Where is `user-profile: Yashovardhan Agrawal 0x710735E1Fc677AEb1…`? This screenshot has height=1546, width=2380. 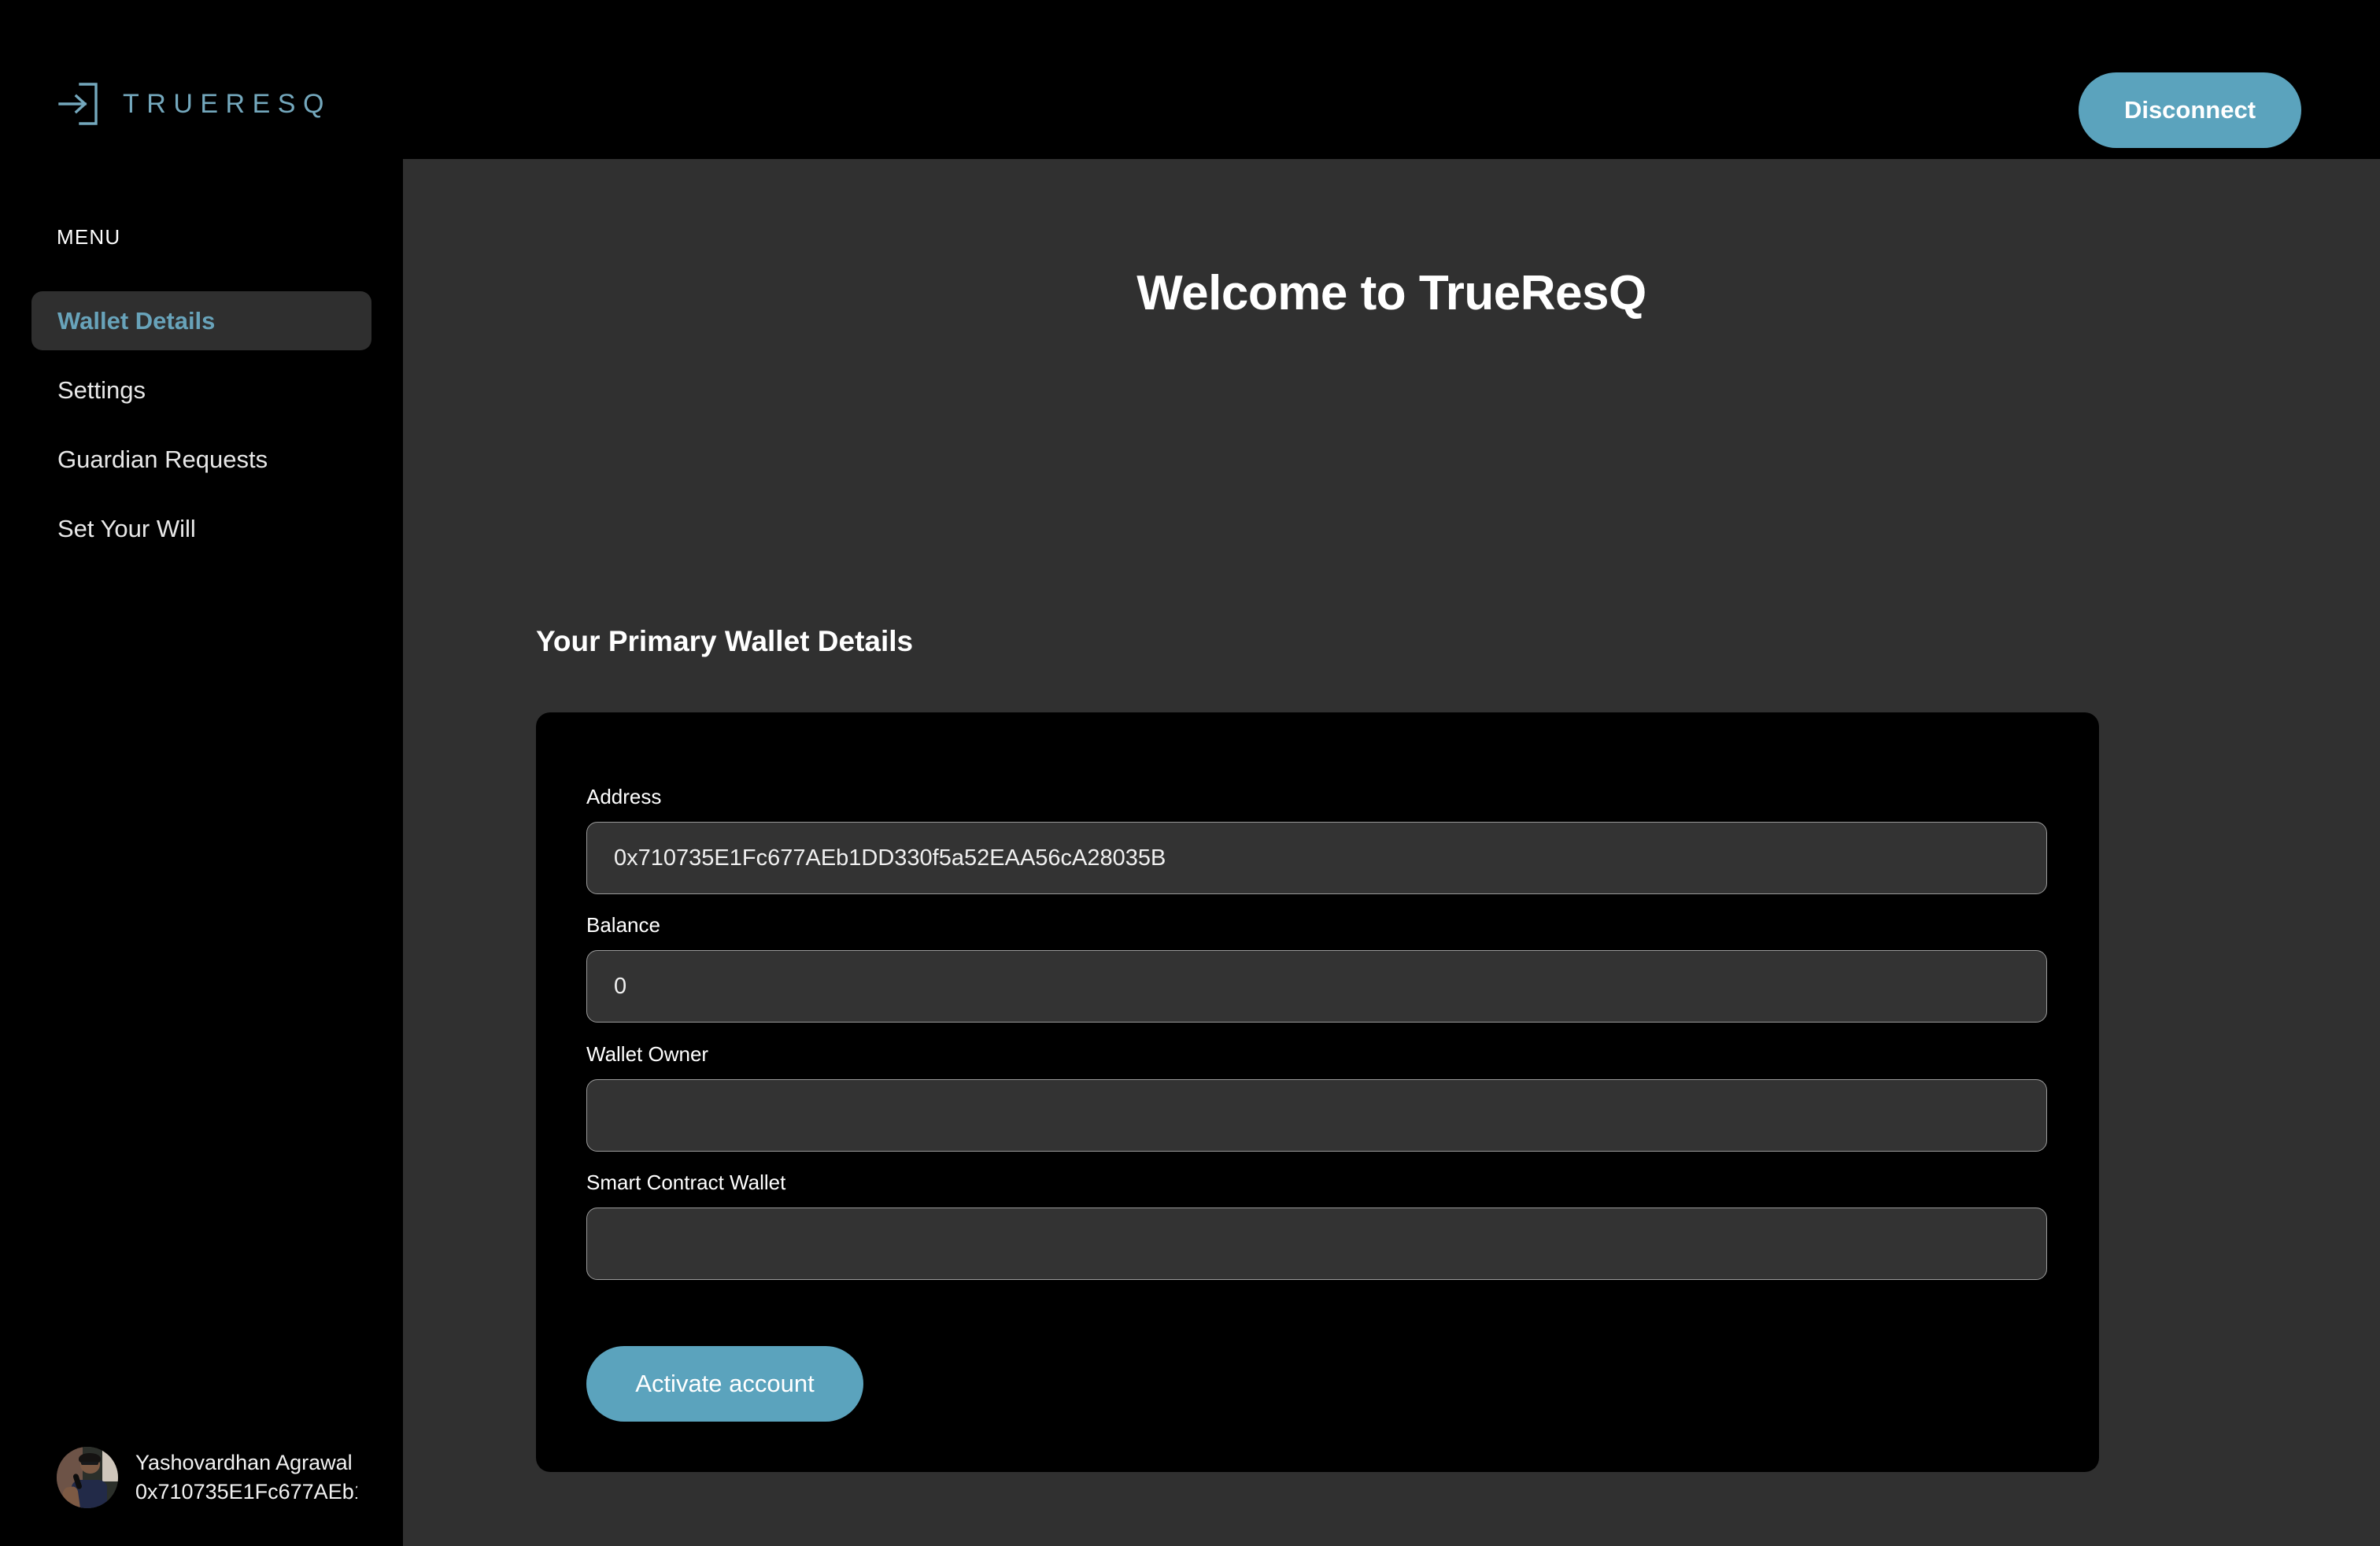
user-profile: Yashovardhan Agrawal 0x710735E1Fc677AEb1… is located at coordinates (207, 1477).